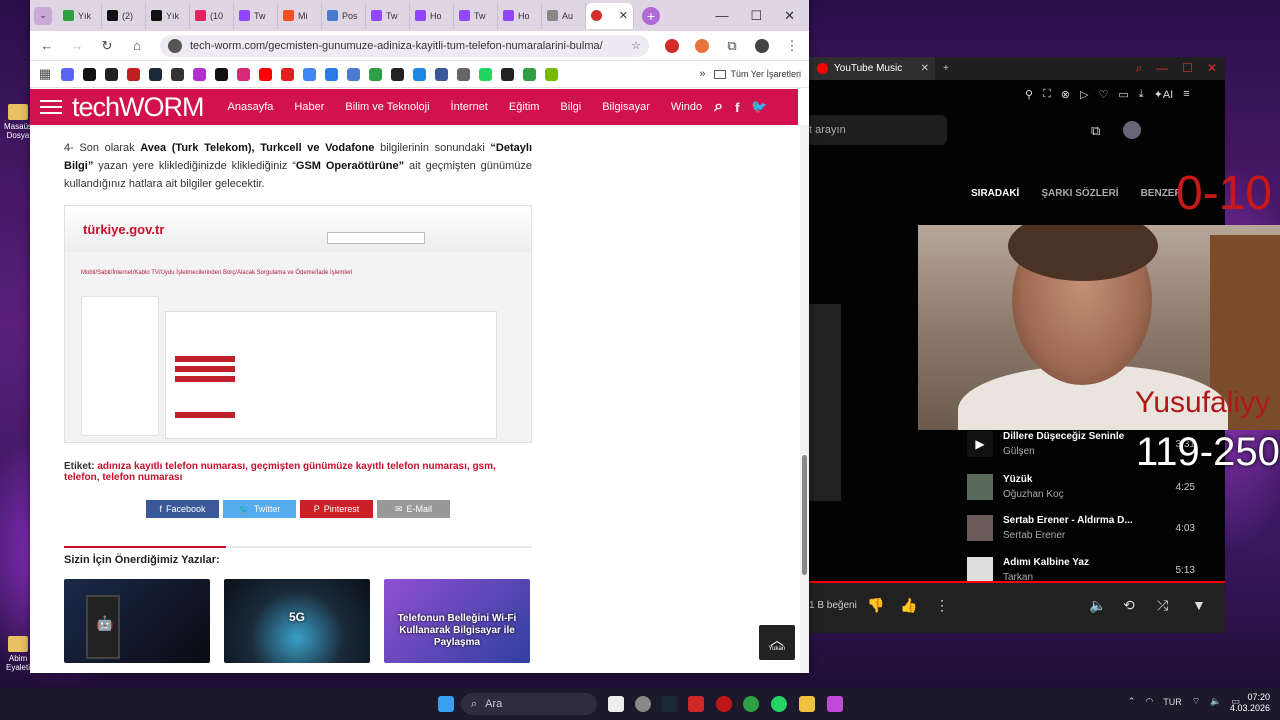 The image size is (1280, 720). What do you see at coordinates (47, 45) in the screenshot?
I see `back-icon: ←` at bounding box center [47, 45].